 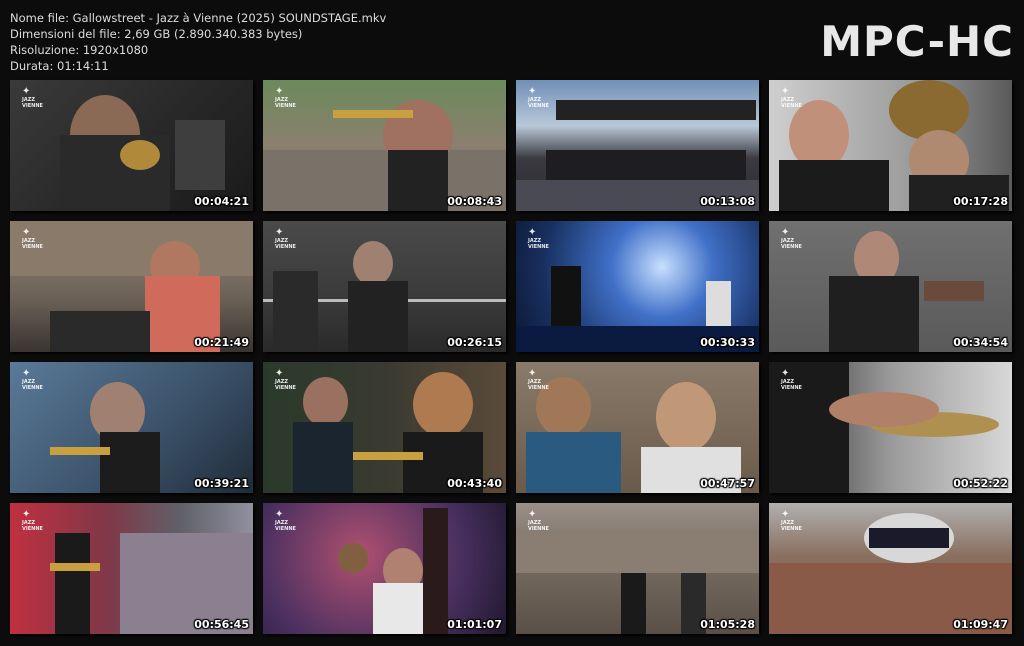 What do you see at coordinates (727, 624) in the screenshot?
I see `thumbnail-timestamp: 01:05:28` at bounding box center [727, 624].